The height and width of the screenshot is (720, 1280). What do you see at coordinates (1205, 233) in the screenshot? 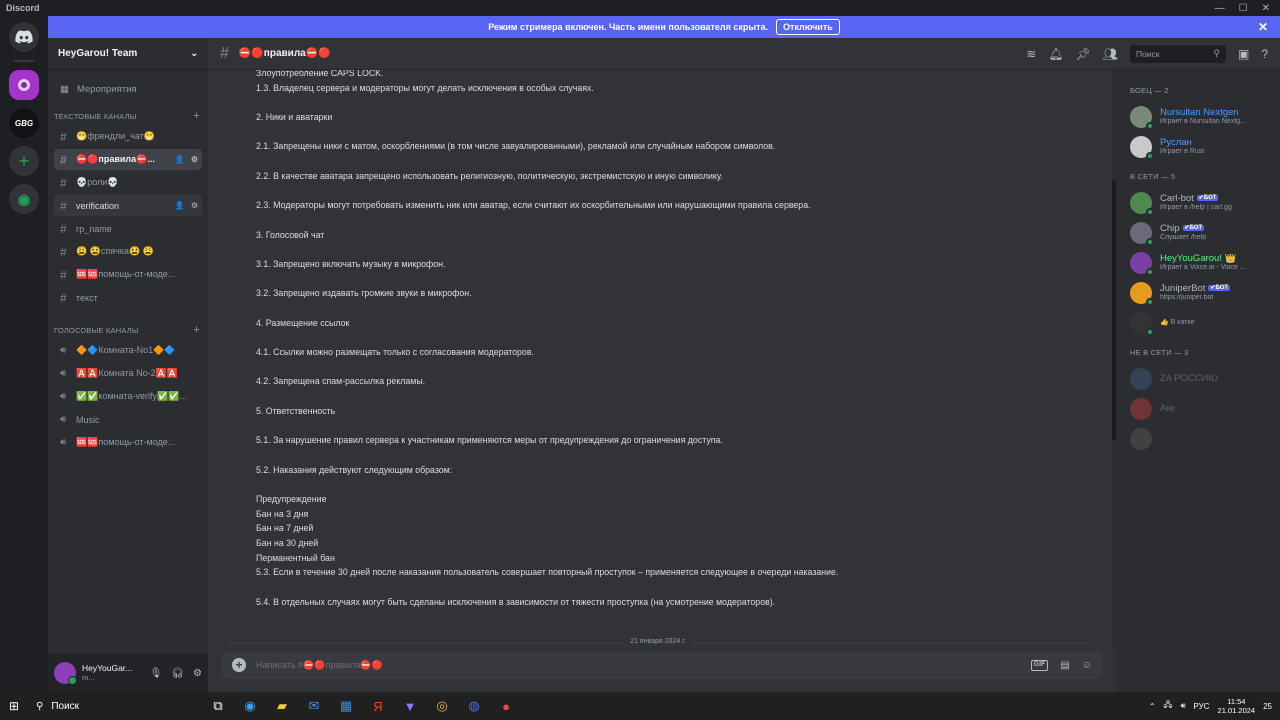
I see `member-item: Chip ✔БОТ Слушает /help` at bounding box center [1205, 233].